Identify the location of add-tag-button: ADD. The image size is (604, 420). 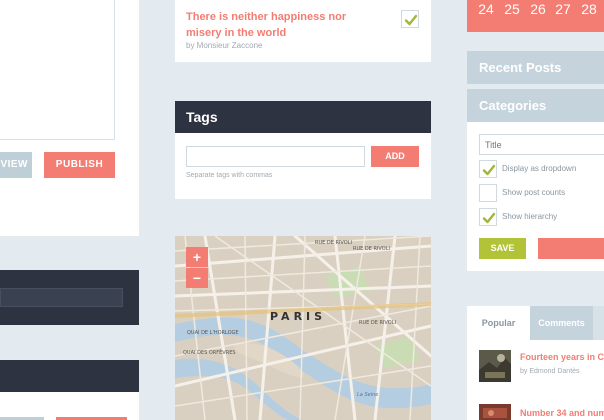
(395, 156).